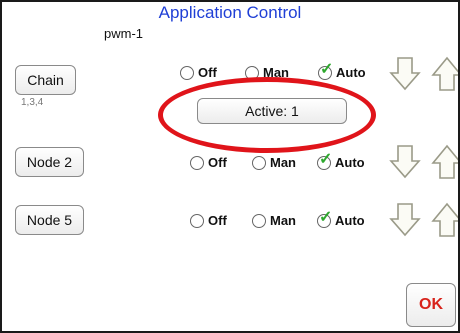 The image size is (460, 333). What do you see at coordinates (45, 80) in the screenshot?
I see `chain-button: Chain` at bounding box center [45, 80].